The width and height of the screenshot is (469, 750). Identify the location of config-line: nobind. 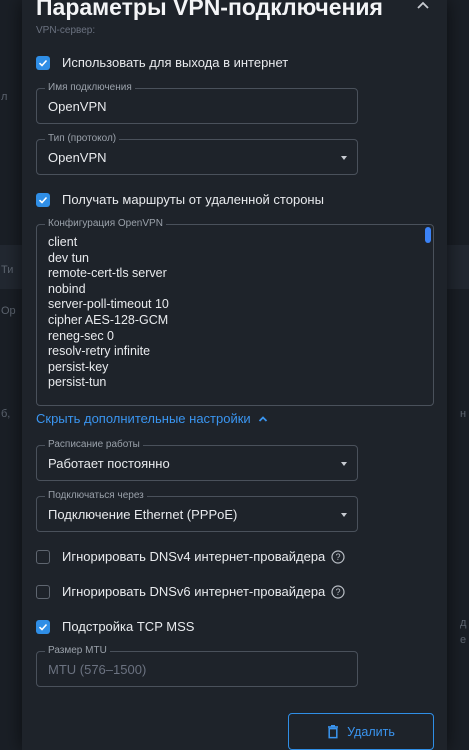
(67, 288).